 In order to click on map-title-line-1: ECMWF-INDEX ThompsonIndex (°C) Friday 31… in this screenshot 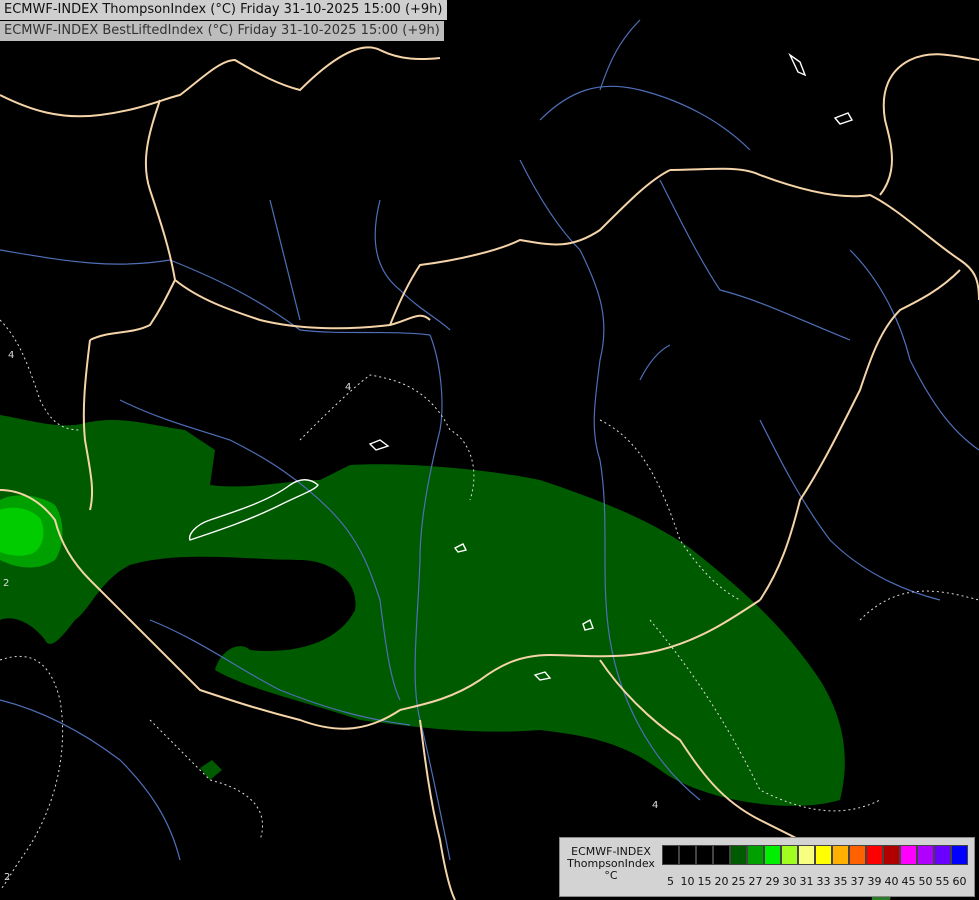, I will do `click(223, 10)`.